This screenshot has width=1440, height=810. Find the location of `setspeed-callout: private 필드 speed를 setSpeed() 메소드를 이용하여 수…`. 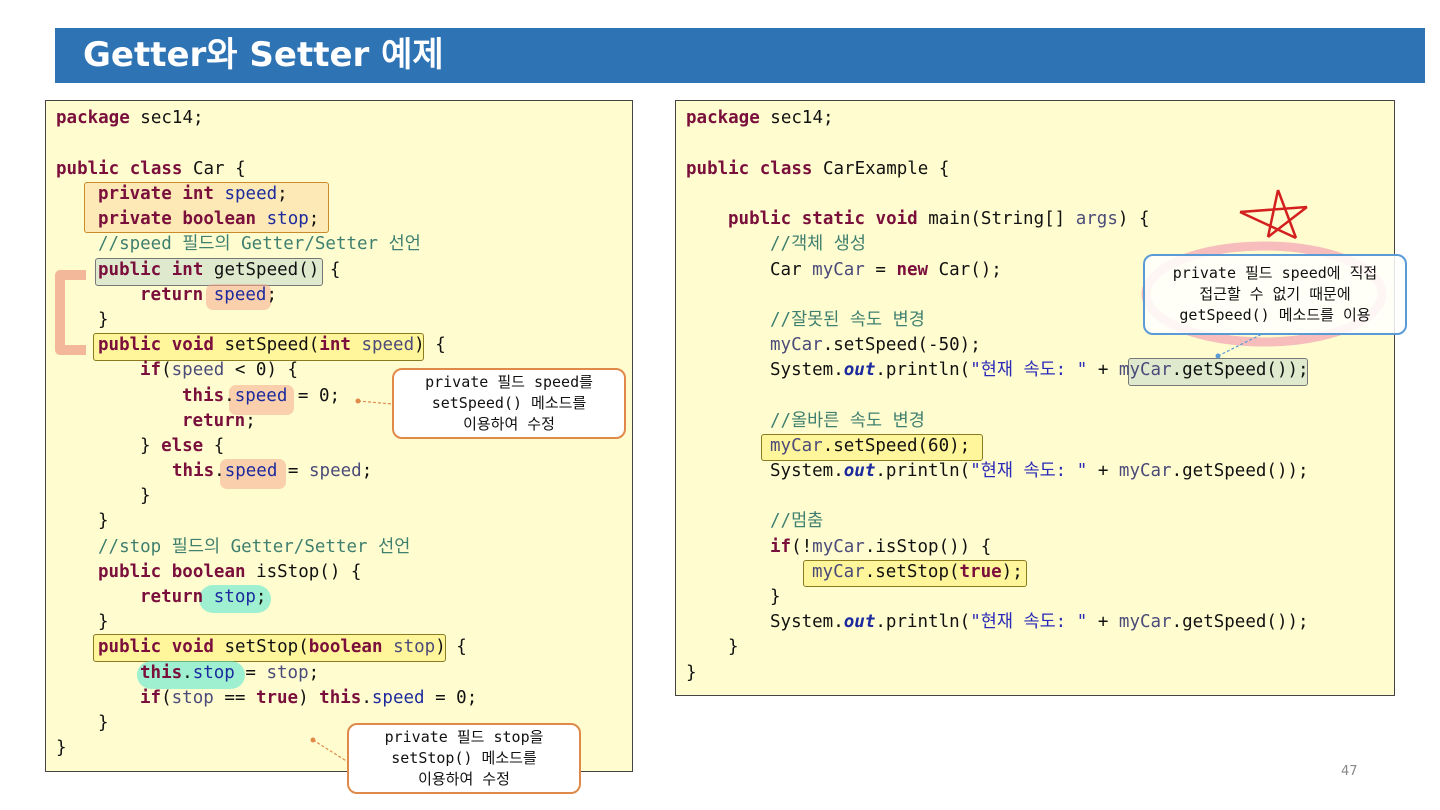

setspeed-callout: private 필드 speed를 setSpeed() 메소드를 이용하여 수… is located at coordinates (509, 403).